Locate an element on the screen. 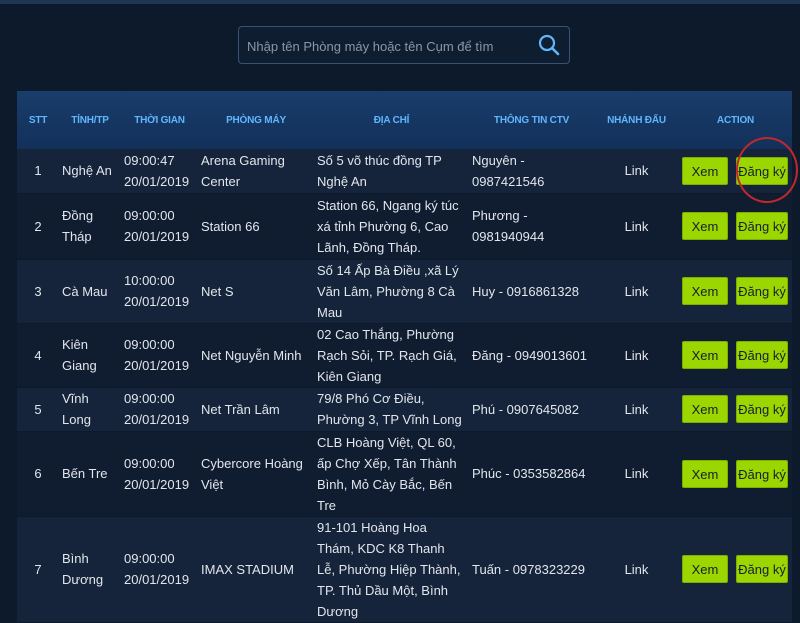  cell-address: 79/8 Phó Cơ Điều, Phường 3, TP Vĩnh Long is located at coordinates (389, 409).